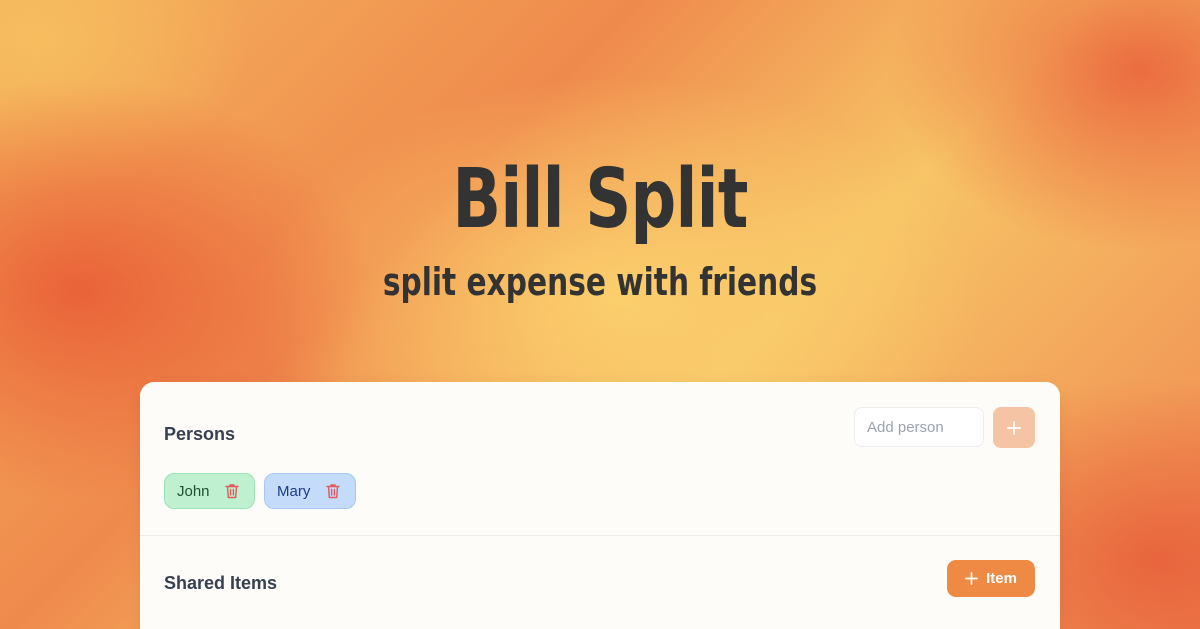 This screenshot has width=1200, height=629. I want to click on shared-items-heading: Shared Items, so click(221, 583).